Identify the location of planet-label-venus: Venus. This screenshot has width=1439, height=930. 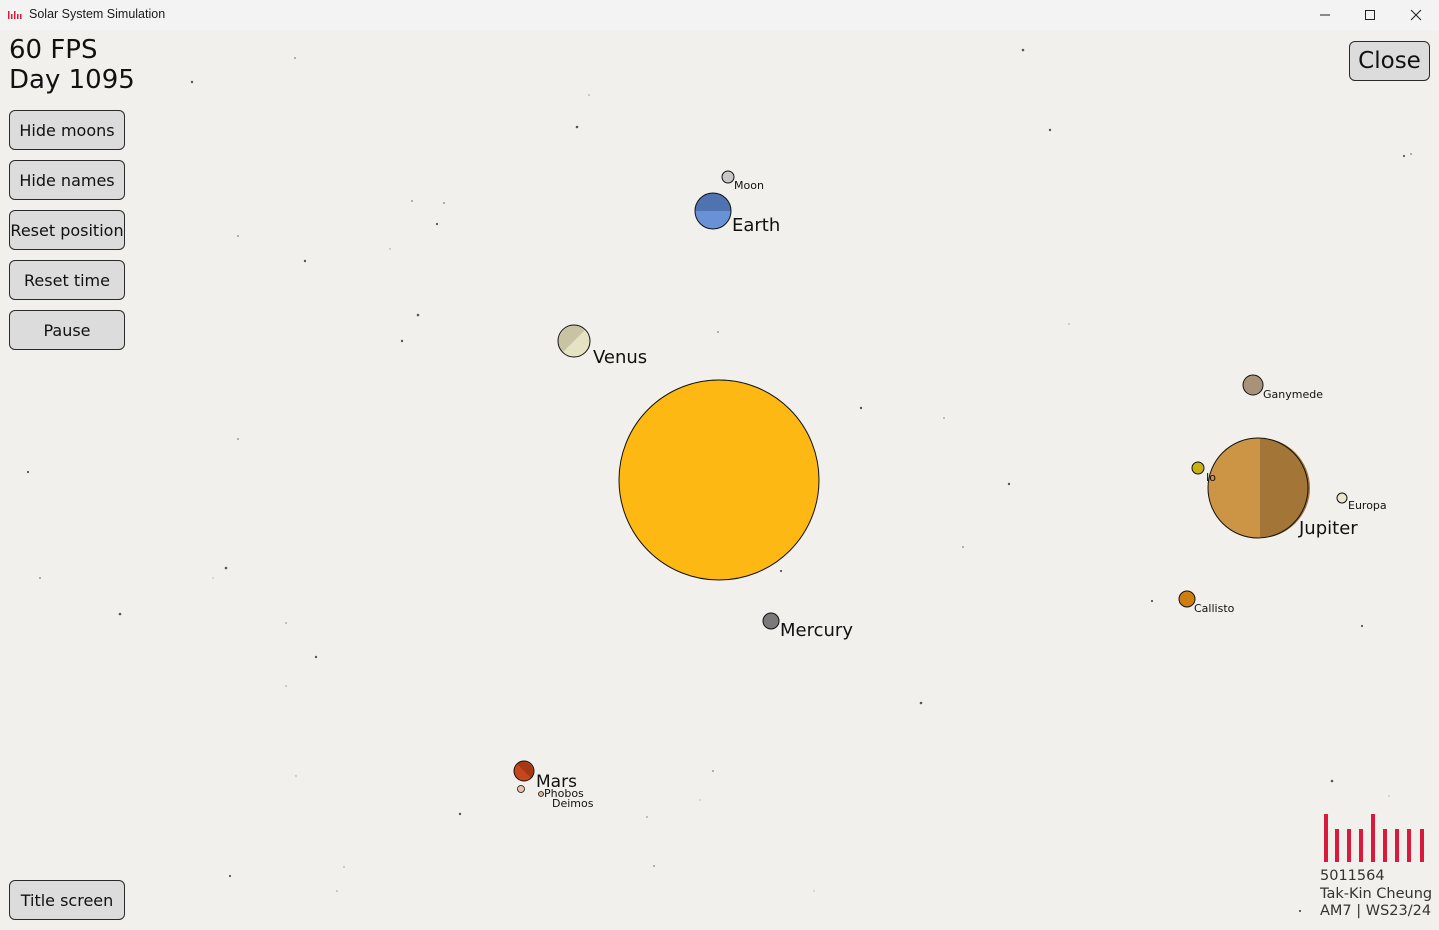
(620, 357).